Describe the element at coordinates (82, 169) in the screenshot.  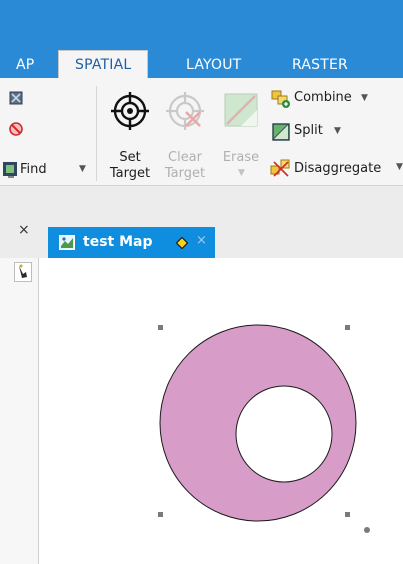
I see `find-dropdown-icon: ▼` at that location.